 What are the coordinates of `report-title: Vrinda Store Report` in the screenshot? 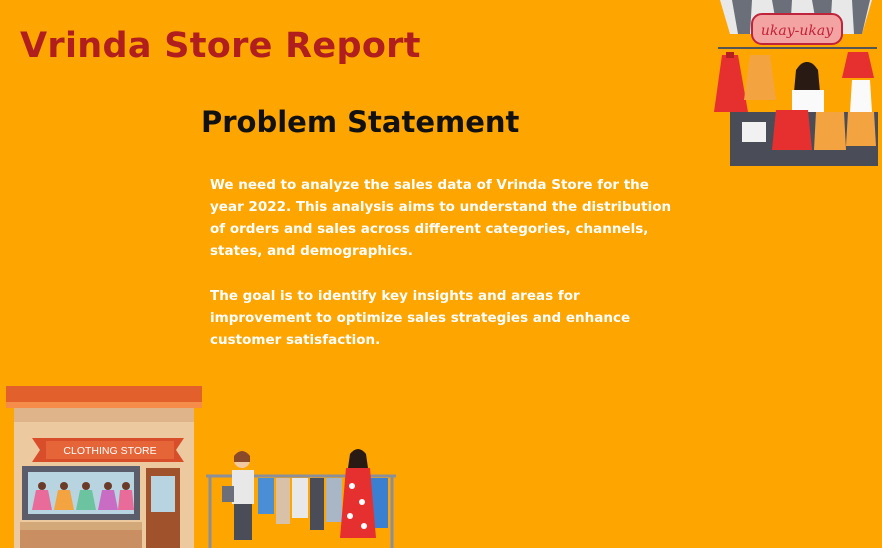 It's located at (220, 46).